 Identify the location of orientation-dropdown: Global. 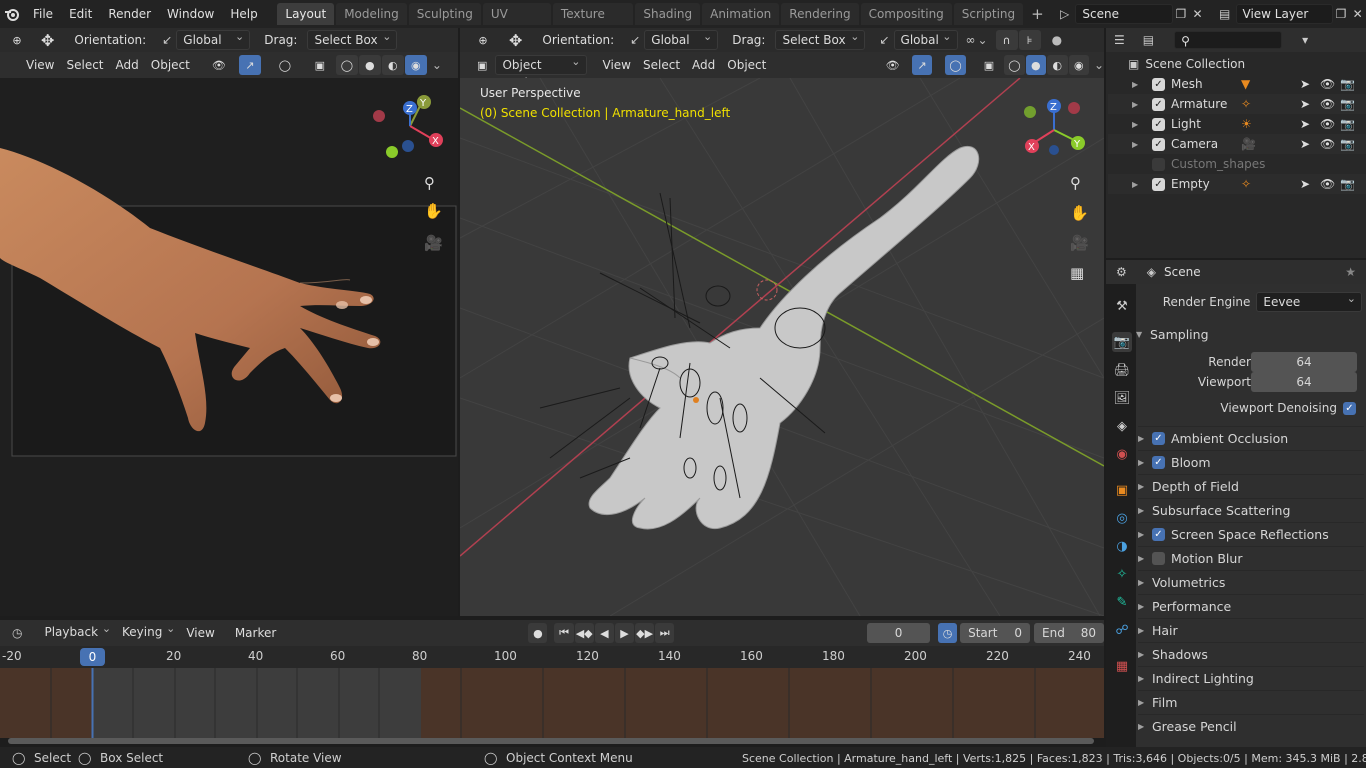
(213, 39).